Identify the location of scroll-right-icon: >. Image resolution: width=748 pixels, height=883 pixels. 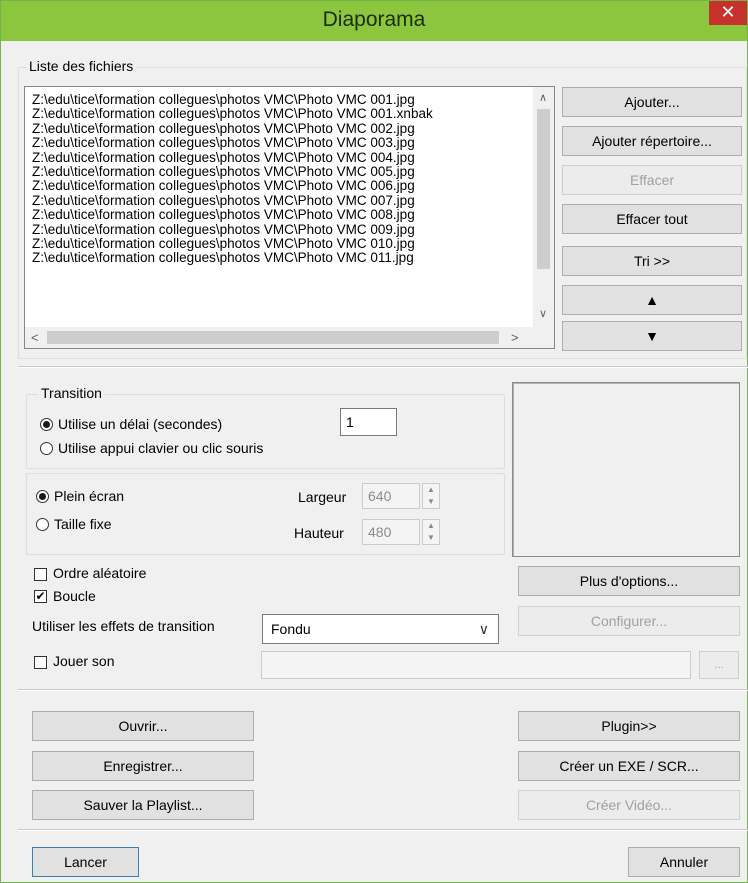
(515, 337).